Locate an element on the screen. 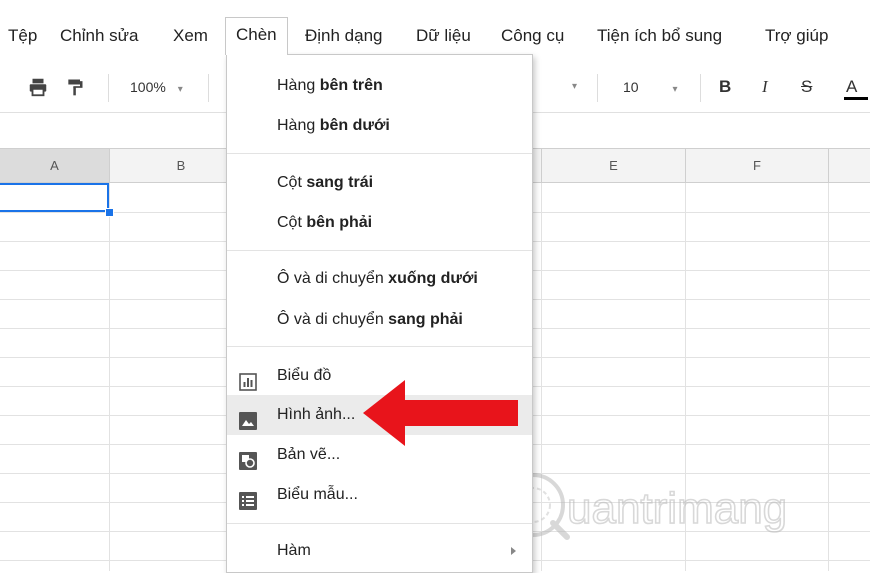 This screenshot has width=870, height=573. menu-item-column-right: Cột bên phải is located at coordinates (379, 223).